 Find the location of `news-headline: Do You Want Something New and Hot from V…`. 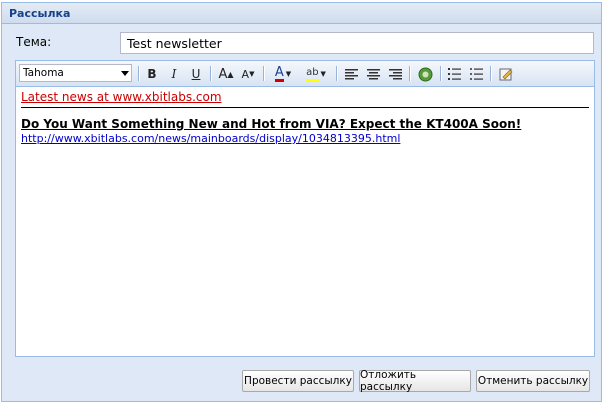

news-headline: Do You Want Something New and Hot from V… is located at coordinates (271, 124).